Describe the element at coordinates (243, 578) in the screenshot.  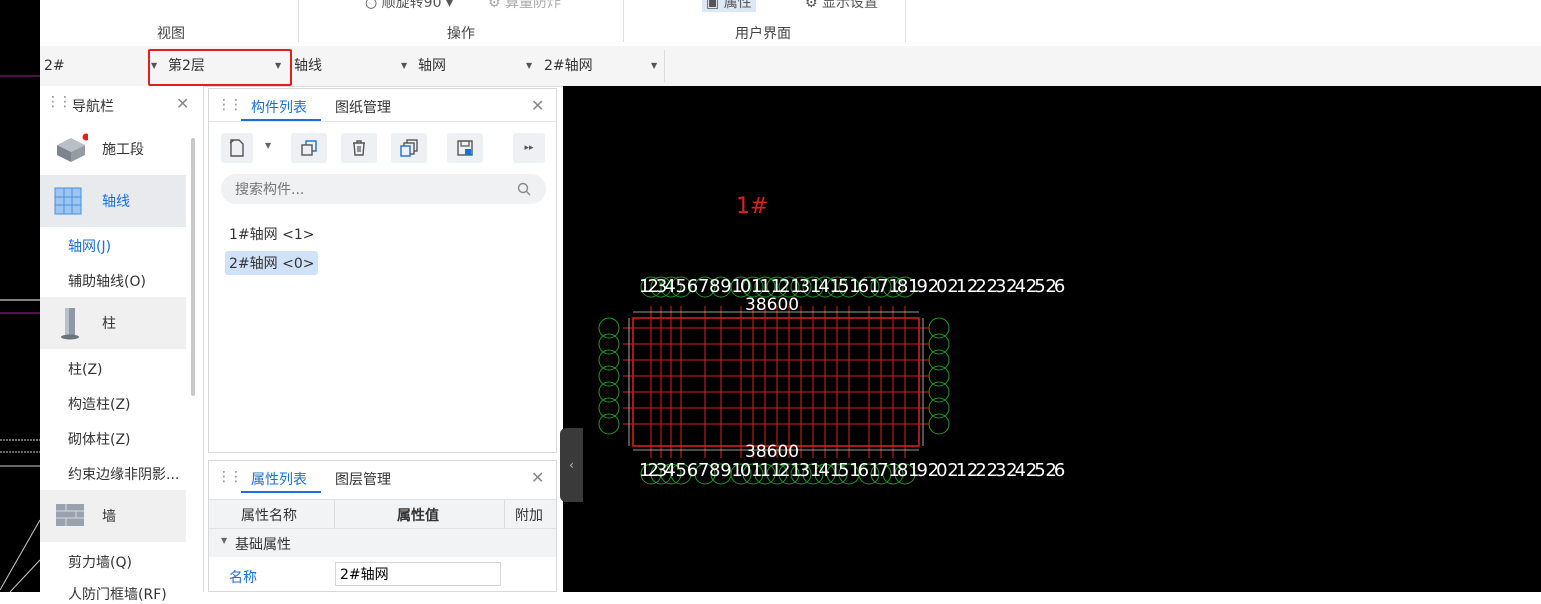
I see `property-name: 名称` at that location.